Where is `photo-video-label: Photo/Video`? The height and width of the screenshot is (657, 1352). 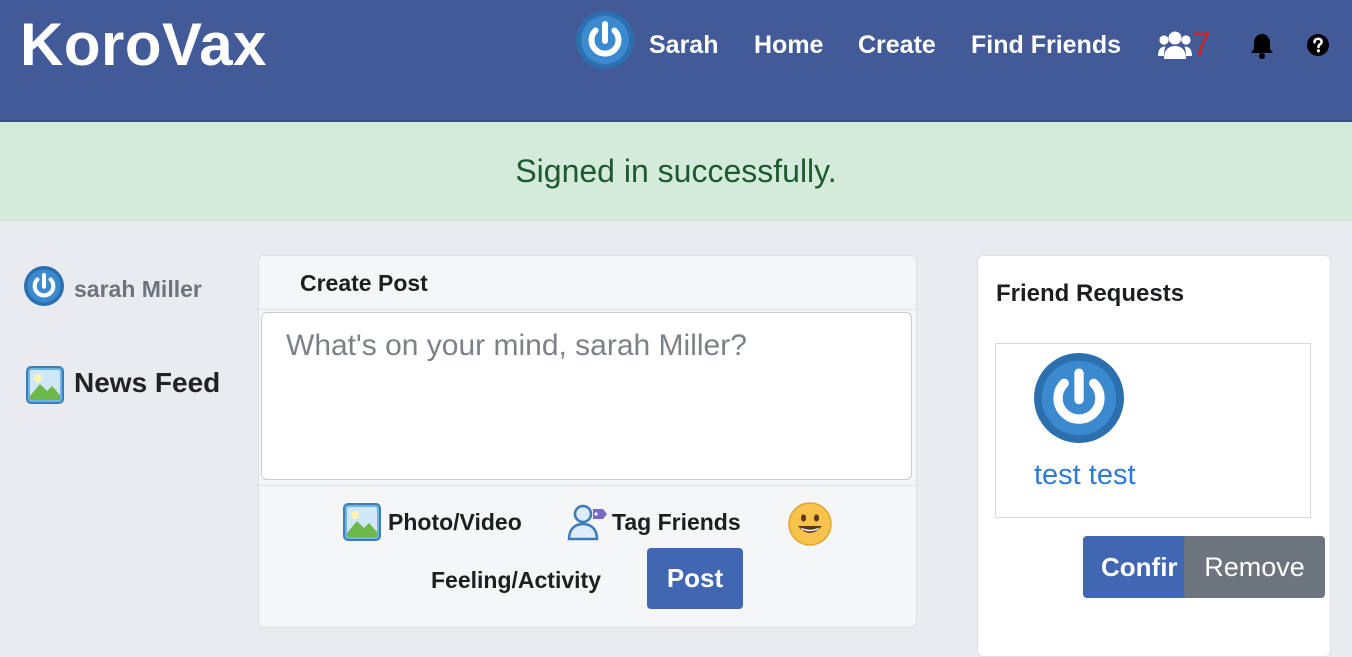
photo-video-label: Photo/Video is located at coordinates (455, 522).